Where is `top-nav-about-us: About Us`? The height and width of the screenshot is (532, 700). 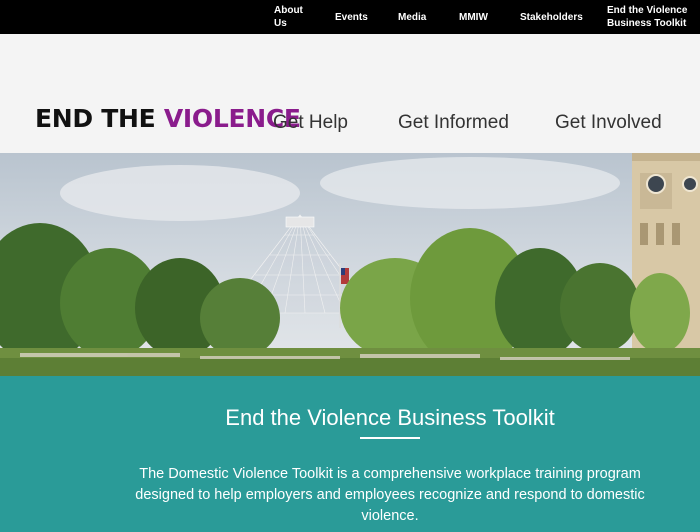 top-nav-about-us: About Us is located at coordinates (289, 17).